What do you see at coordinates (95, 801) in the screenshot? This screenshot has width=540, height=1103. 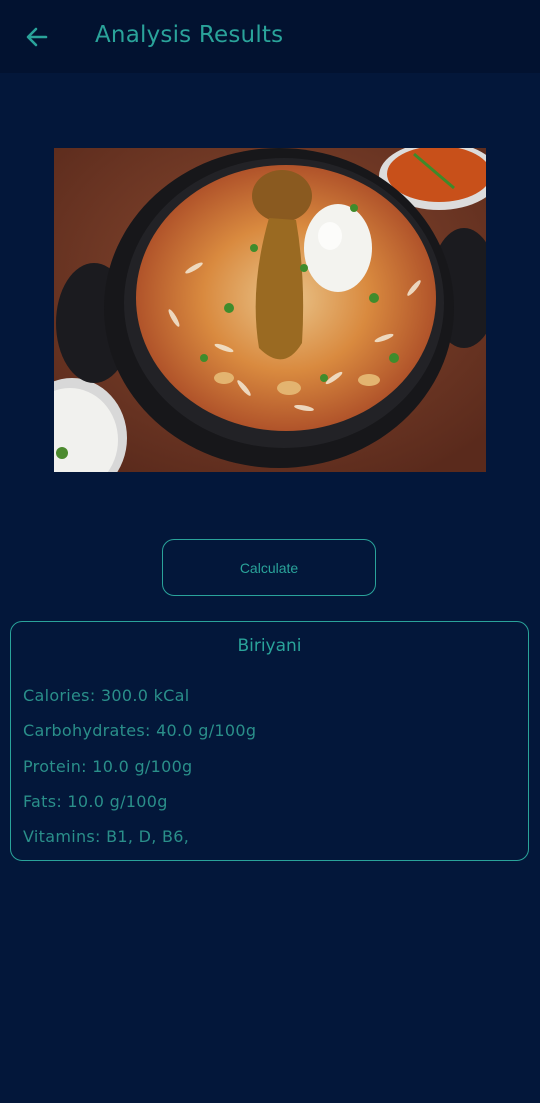 I see `fats-text: Fats: 10.0 g/100g` at bounding box center [95, 801].